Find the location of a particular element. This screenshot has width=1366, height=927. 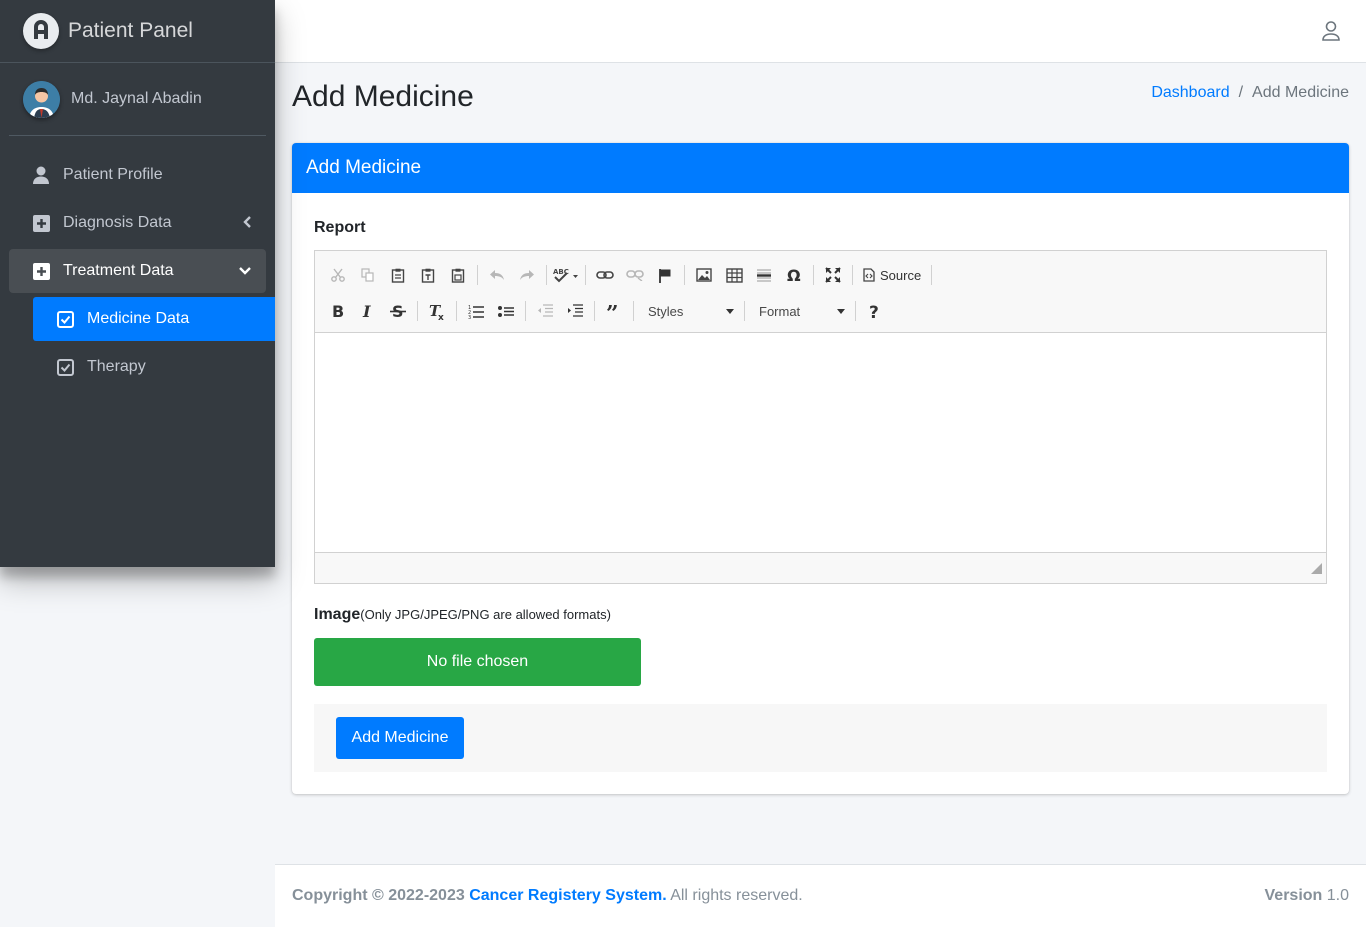

special-char-icon: Ω is located at coordinates (794, 275).